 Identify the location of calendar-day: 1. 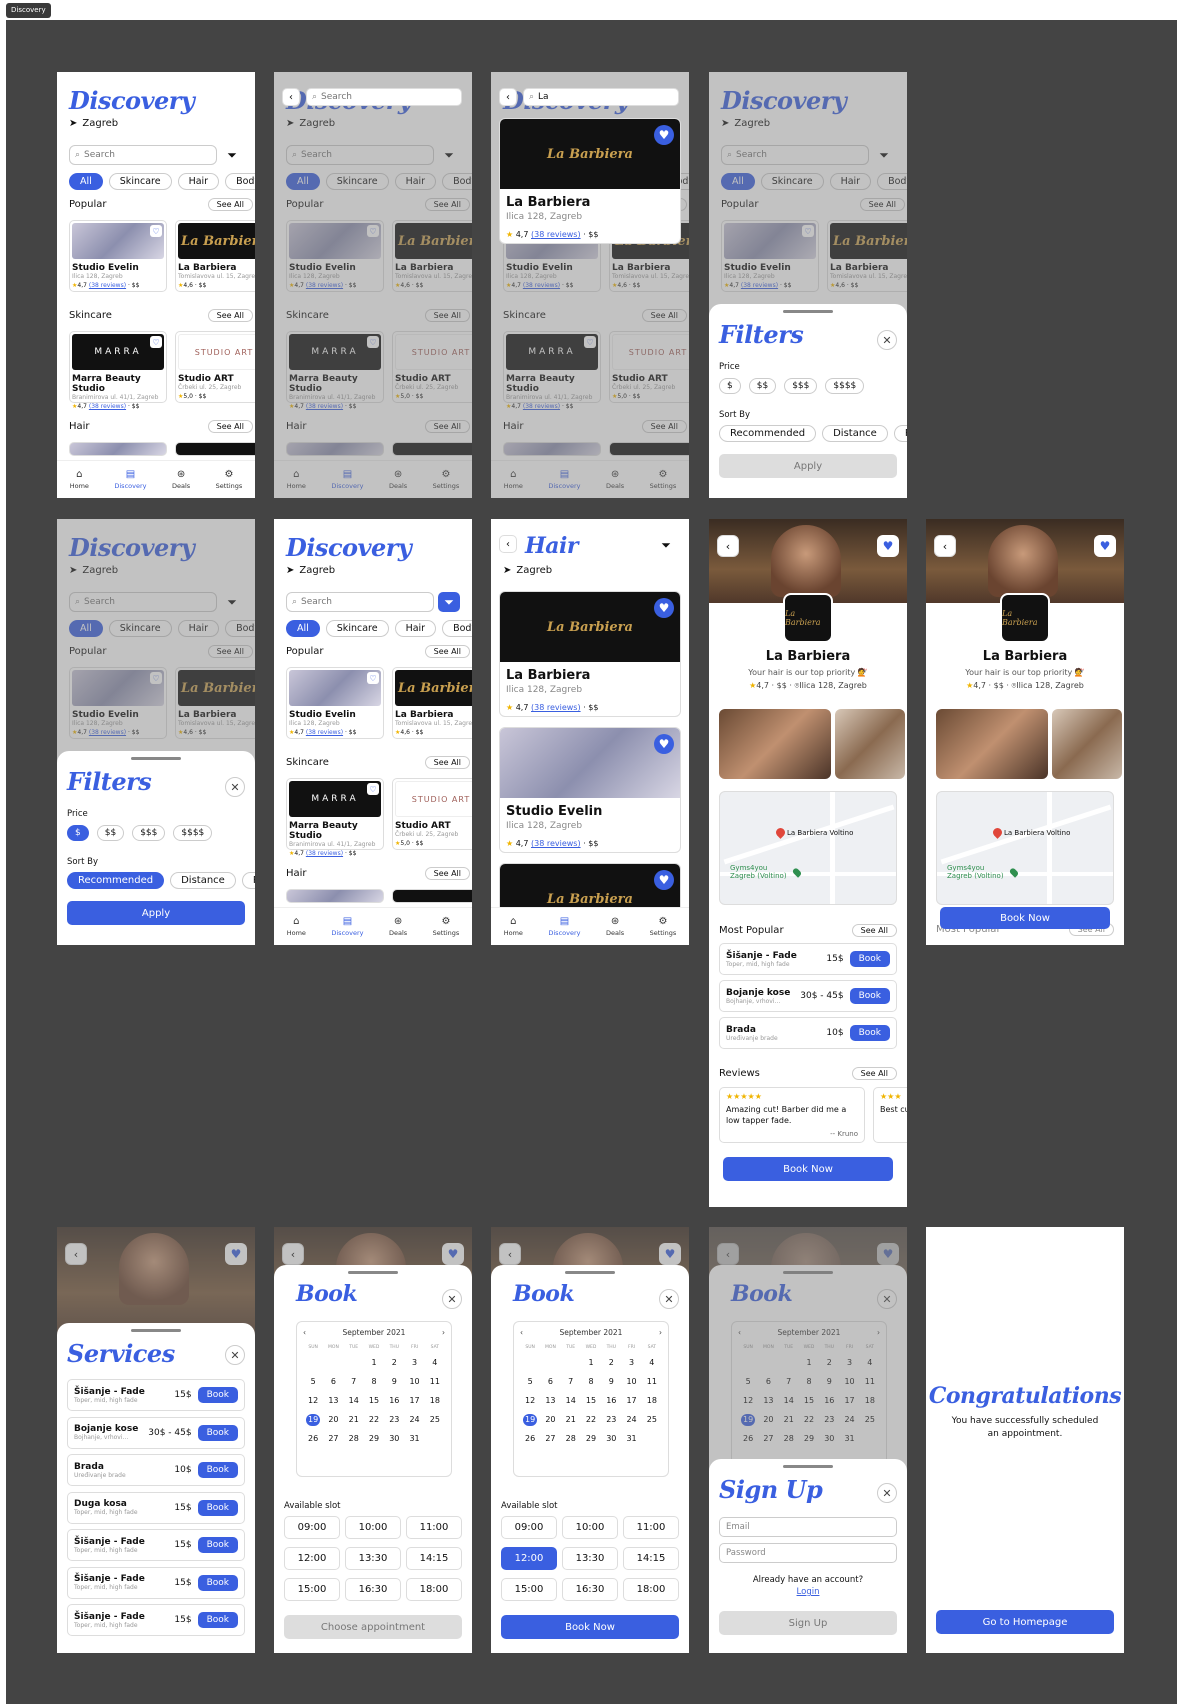
(374, 1363).